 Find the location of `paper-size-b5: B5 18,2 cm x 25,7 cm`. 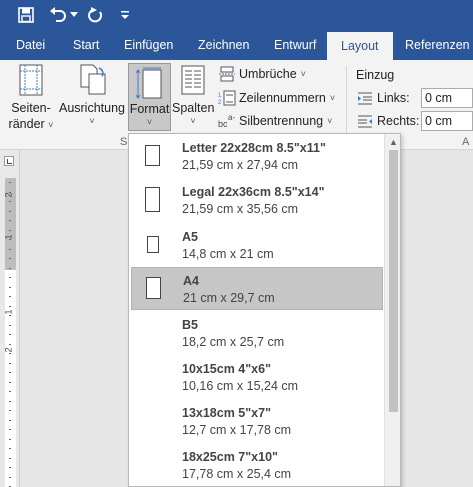

paper-size-b5: B5 18,2 cm x 25,7 cm is located at coordinates (257, 333).